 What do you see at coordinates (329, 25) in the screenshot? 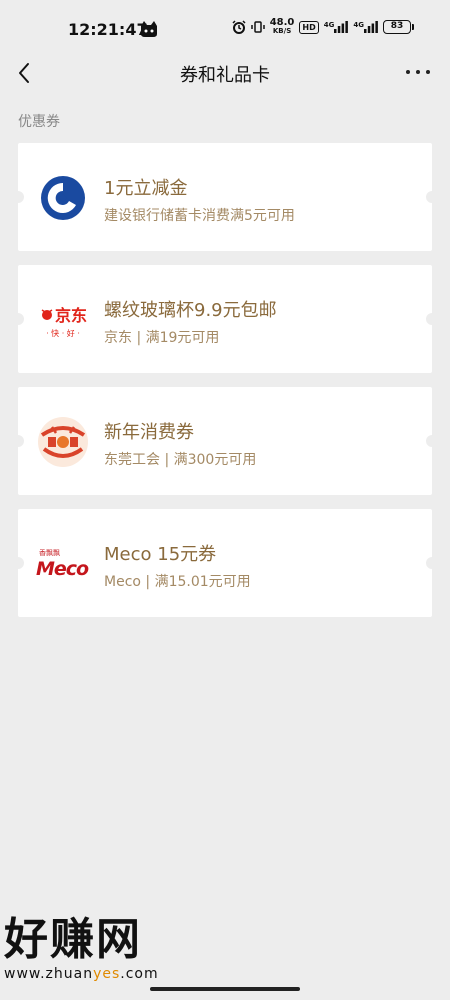
I see `signal-1-label: 4G` at bounding box center [329, 25].